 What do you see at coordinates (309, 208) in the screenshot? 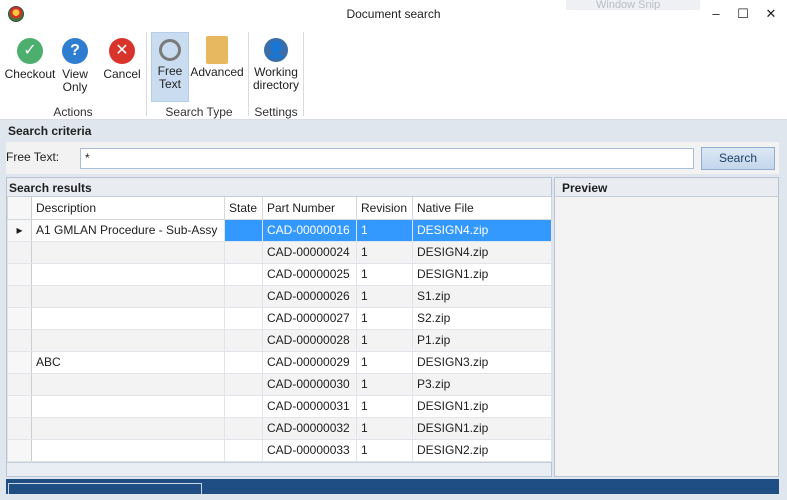
I see `column-header-part-number: Part Number` at bounding box center [309, 208].